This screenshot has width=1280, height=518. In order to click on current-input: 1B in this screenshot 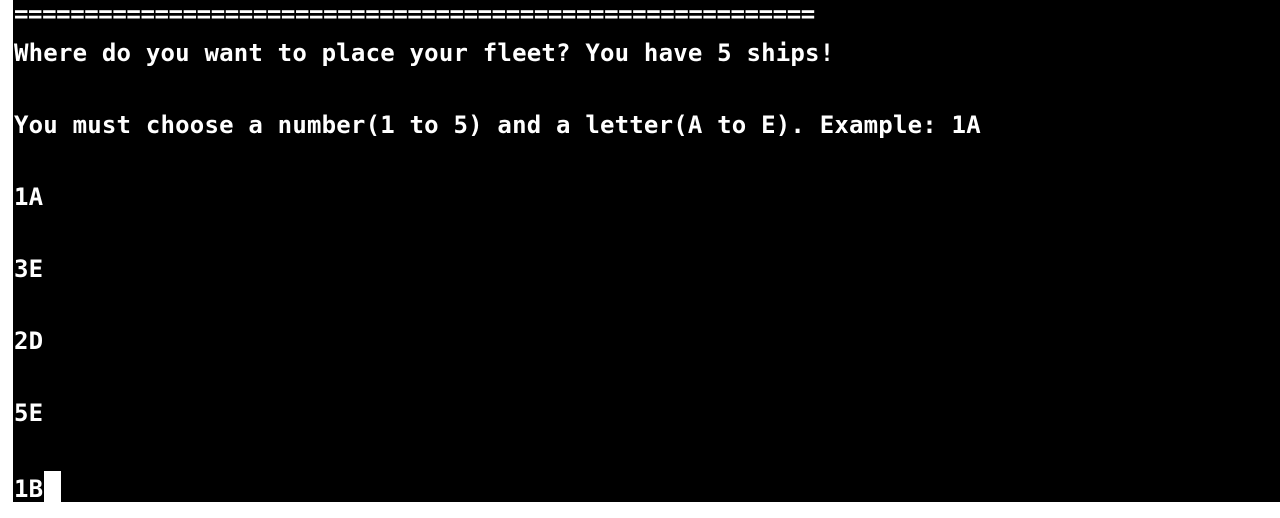, I will do `click(28, 488)`.